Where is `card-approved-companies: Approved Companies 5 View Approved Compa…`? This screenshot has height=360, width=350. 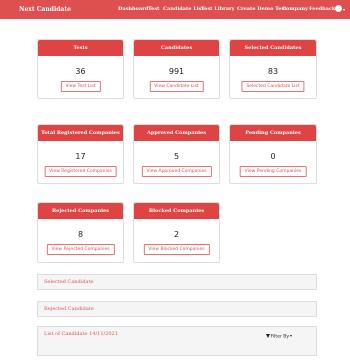 card-approved-companies: Approved Companies 5 View Approved Compa… is located at coordinates (176, 154).